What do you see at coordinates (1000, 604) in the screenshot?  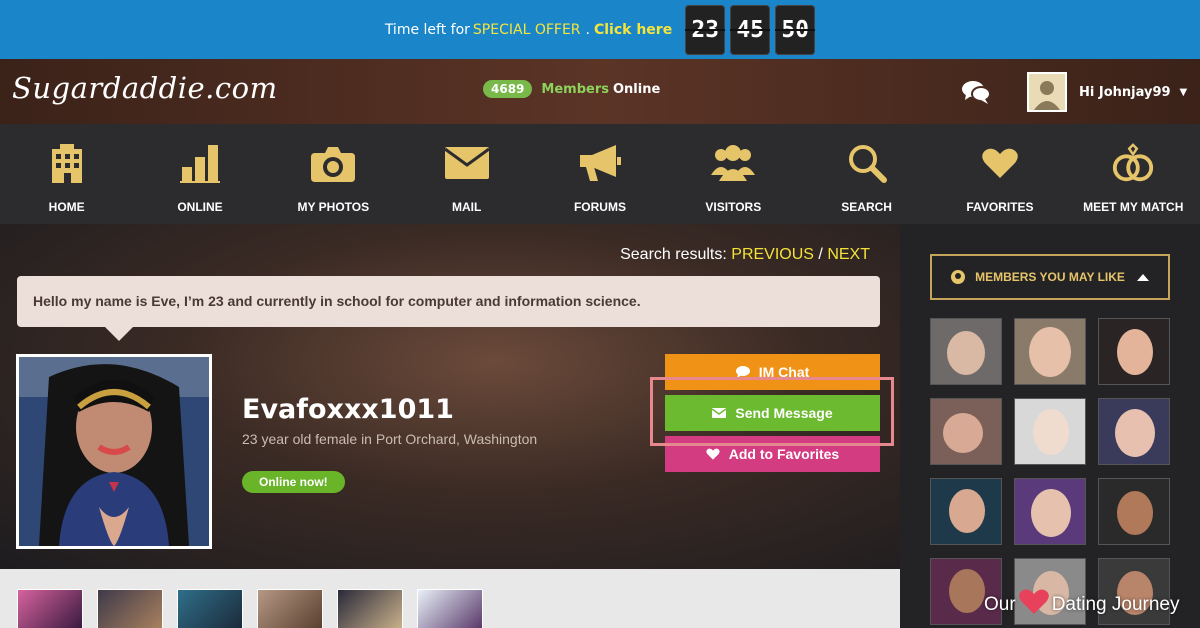 I see `watermark-left: Our` at bounding box center [1000, 604].